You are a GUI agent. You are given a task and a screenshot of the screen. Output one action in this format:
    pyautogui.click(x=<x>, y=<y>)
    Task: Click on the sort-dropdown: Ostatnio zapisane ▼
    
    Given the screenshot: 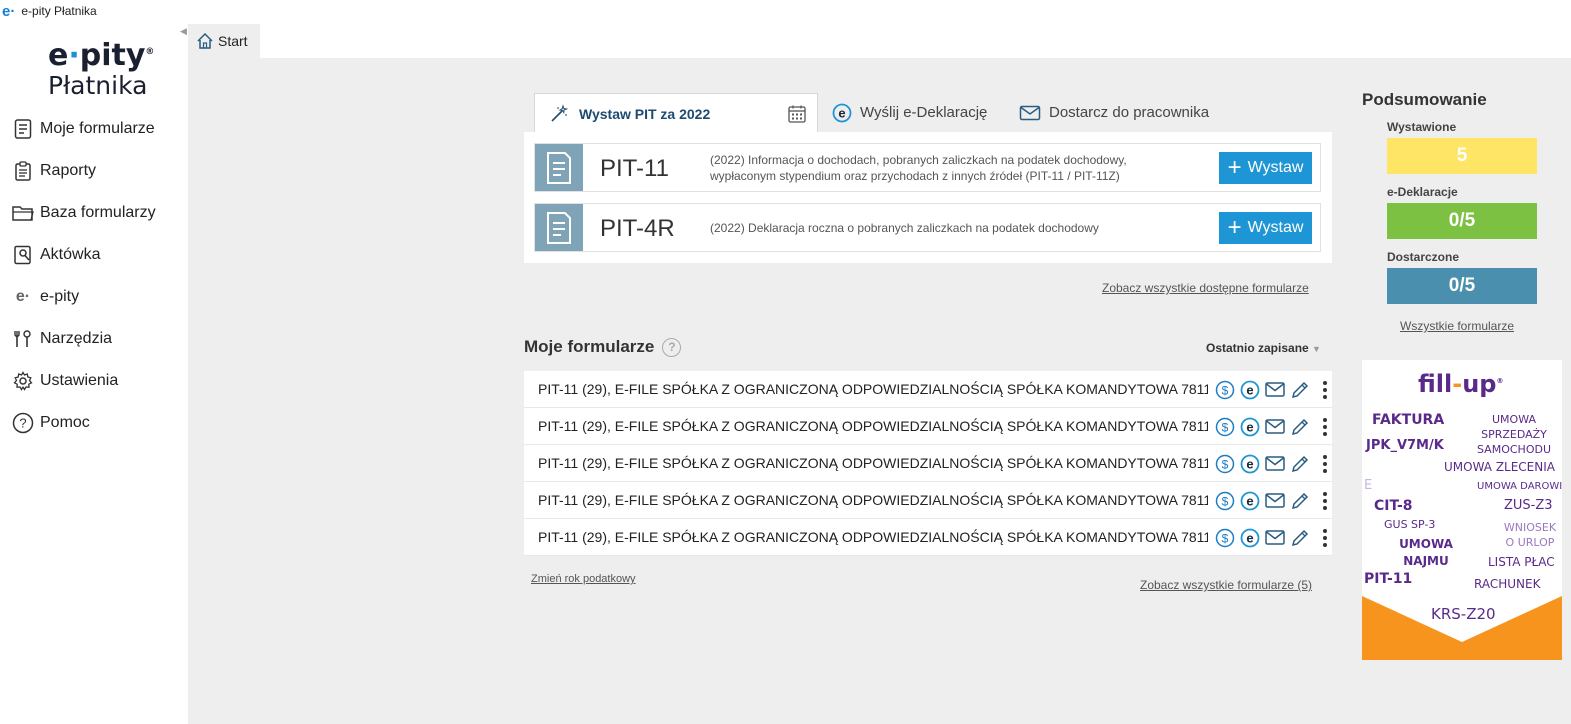 What is the action you would take?
    pyautogui.click(x=1263, y=348)
    